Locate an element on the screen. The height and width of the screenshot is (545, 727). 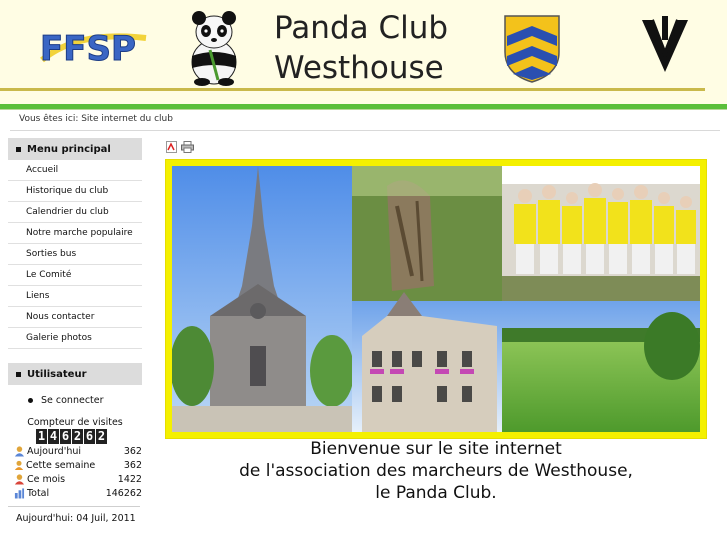
menu-item-sorties-bus: Sorties bus is located at coordinates (75, 254).